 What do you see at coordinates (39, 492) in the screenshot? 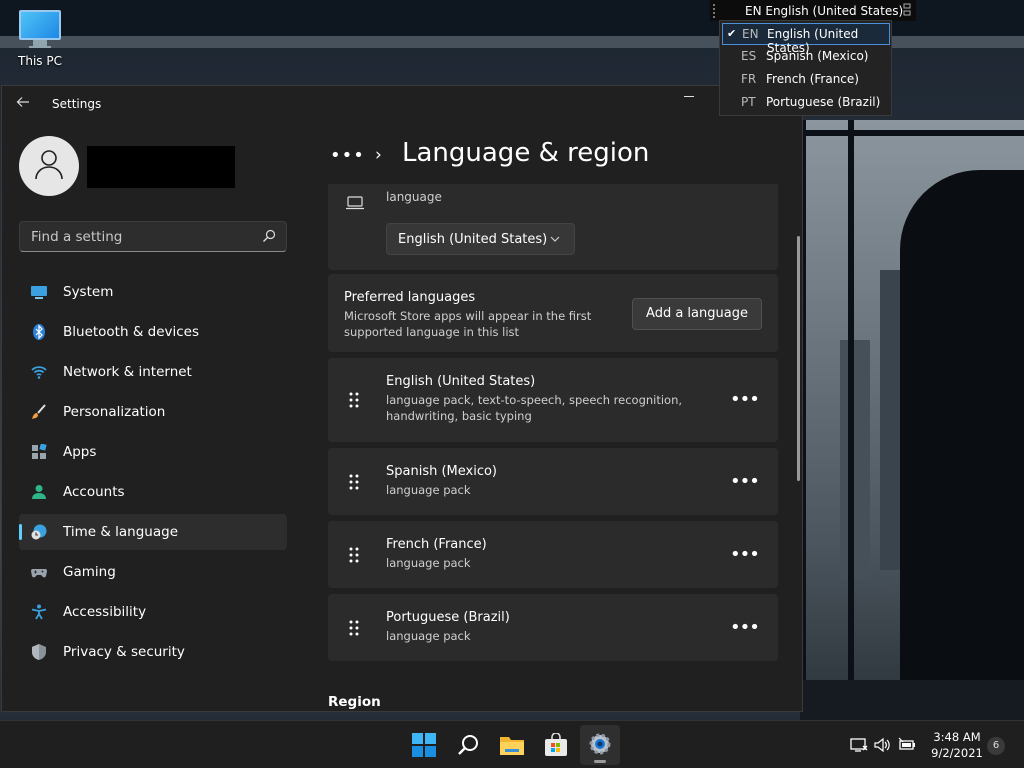
I see `person-icon` at bounding box center [39, 492].